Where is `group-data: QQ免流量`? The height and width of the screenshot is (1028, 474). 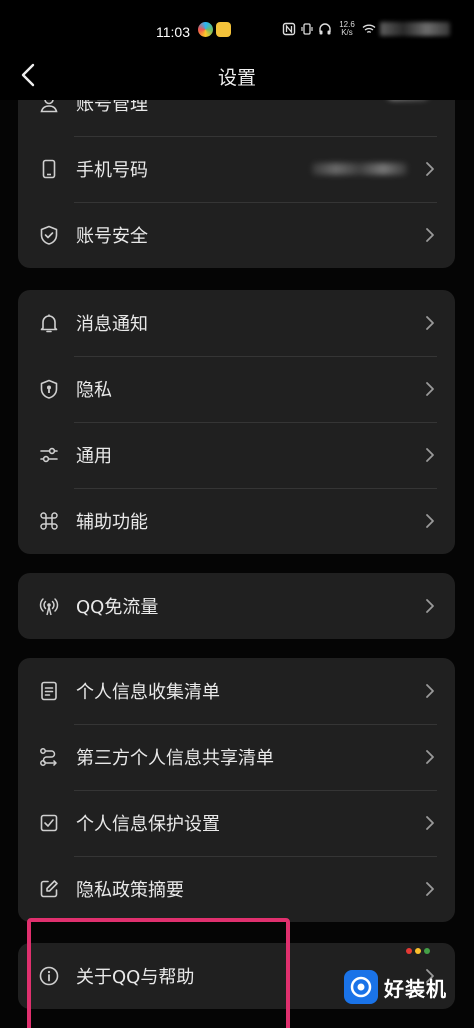
group-data: QQ免流量 is located at coordinates (236, 606).